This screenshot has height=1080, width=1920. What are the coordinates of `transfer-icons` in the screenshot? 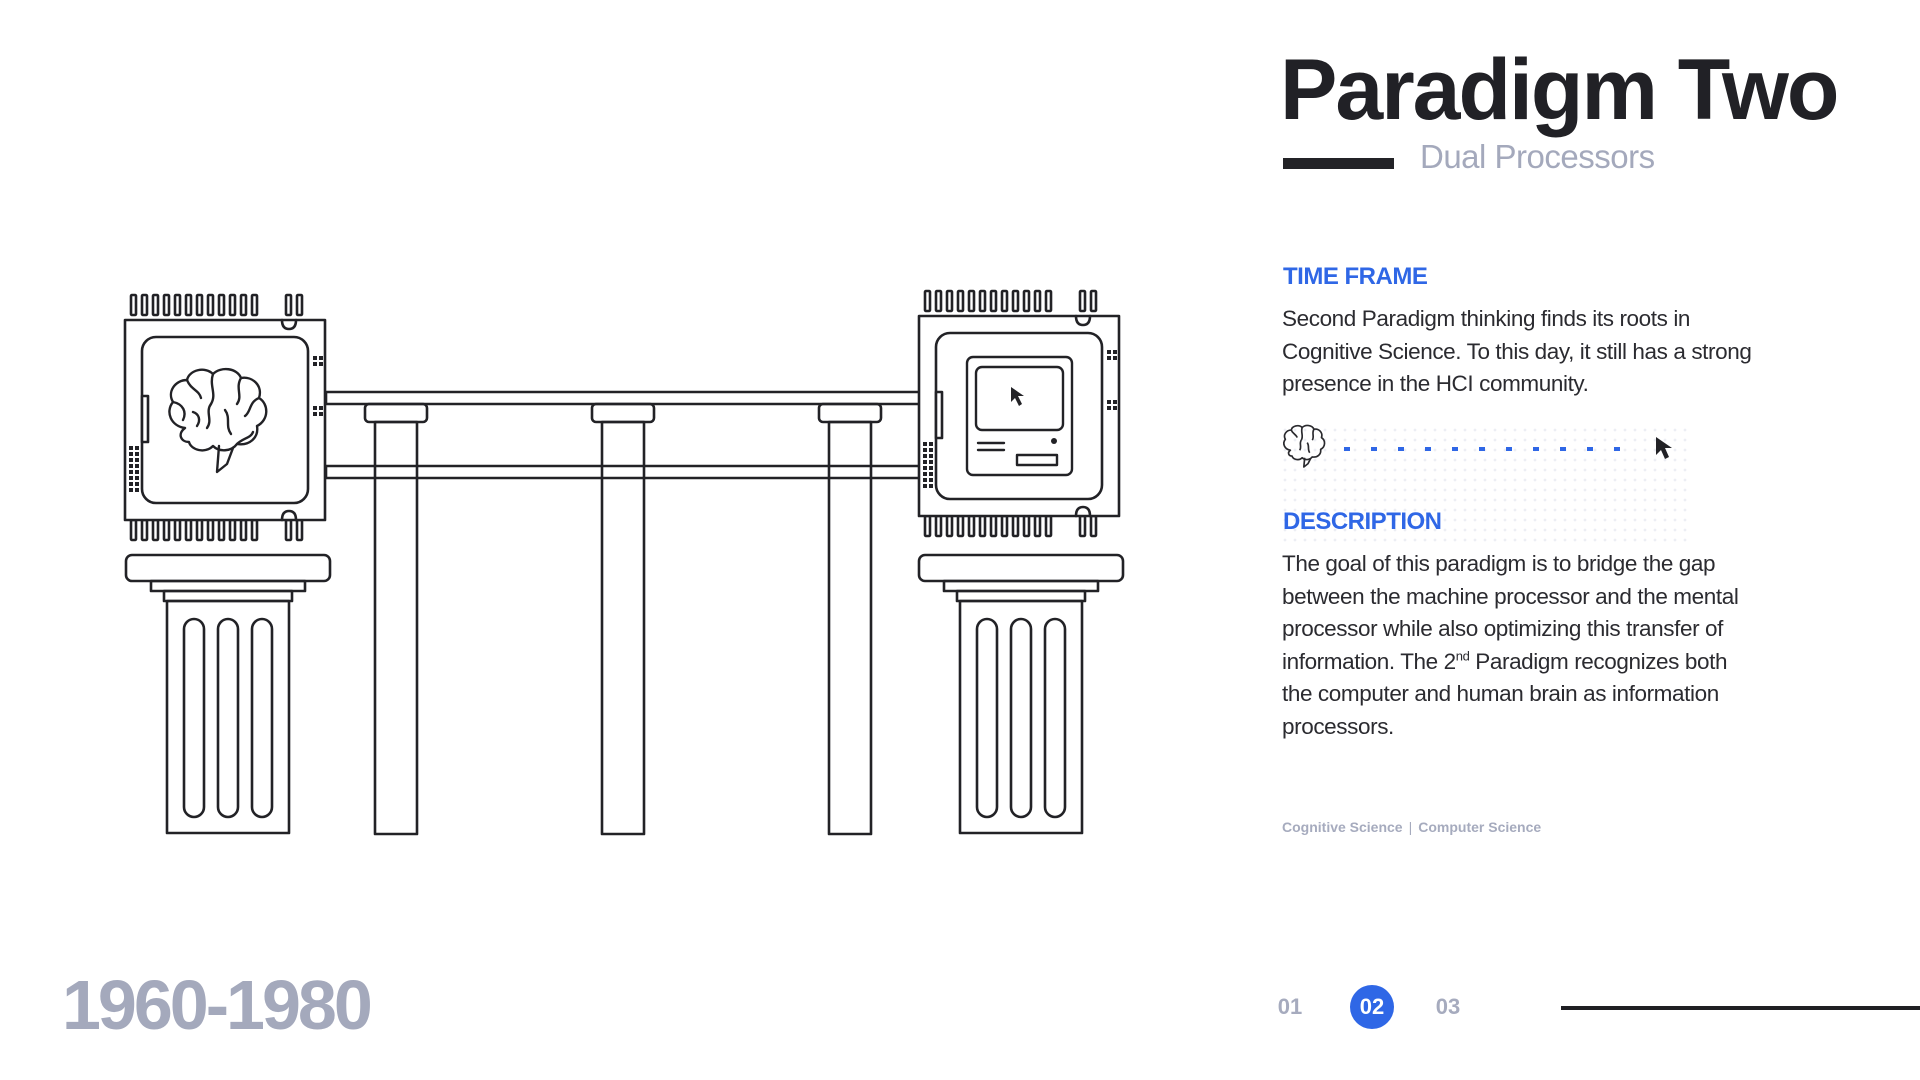 It's located at (1477, 446).